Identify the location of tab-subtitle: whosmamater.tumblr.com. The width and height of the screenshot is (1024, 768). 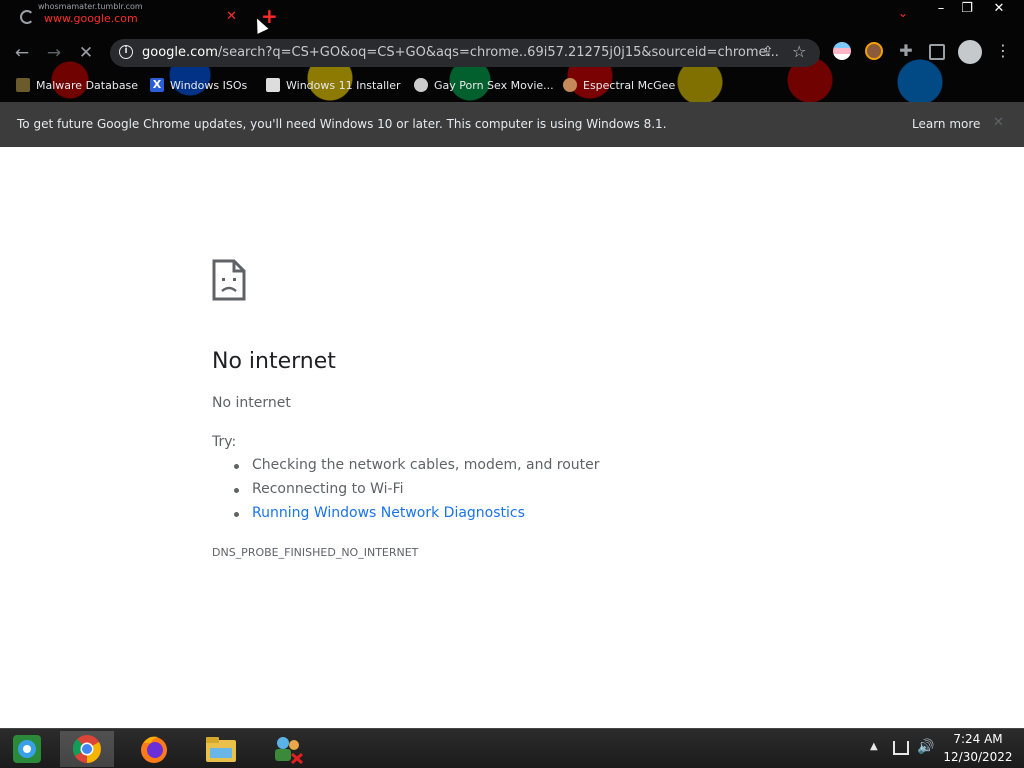
(90, 6).